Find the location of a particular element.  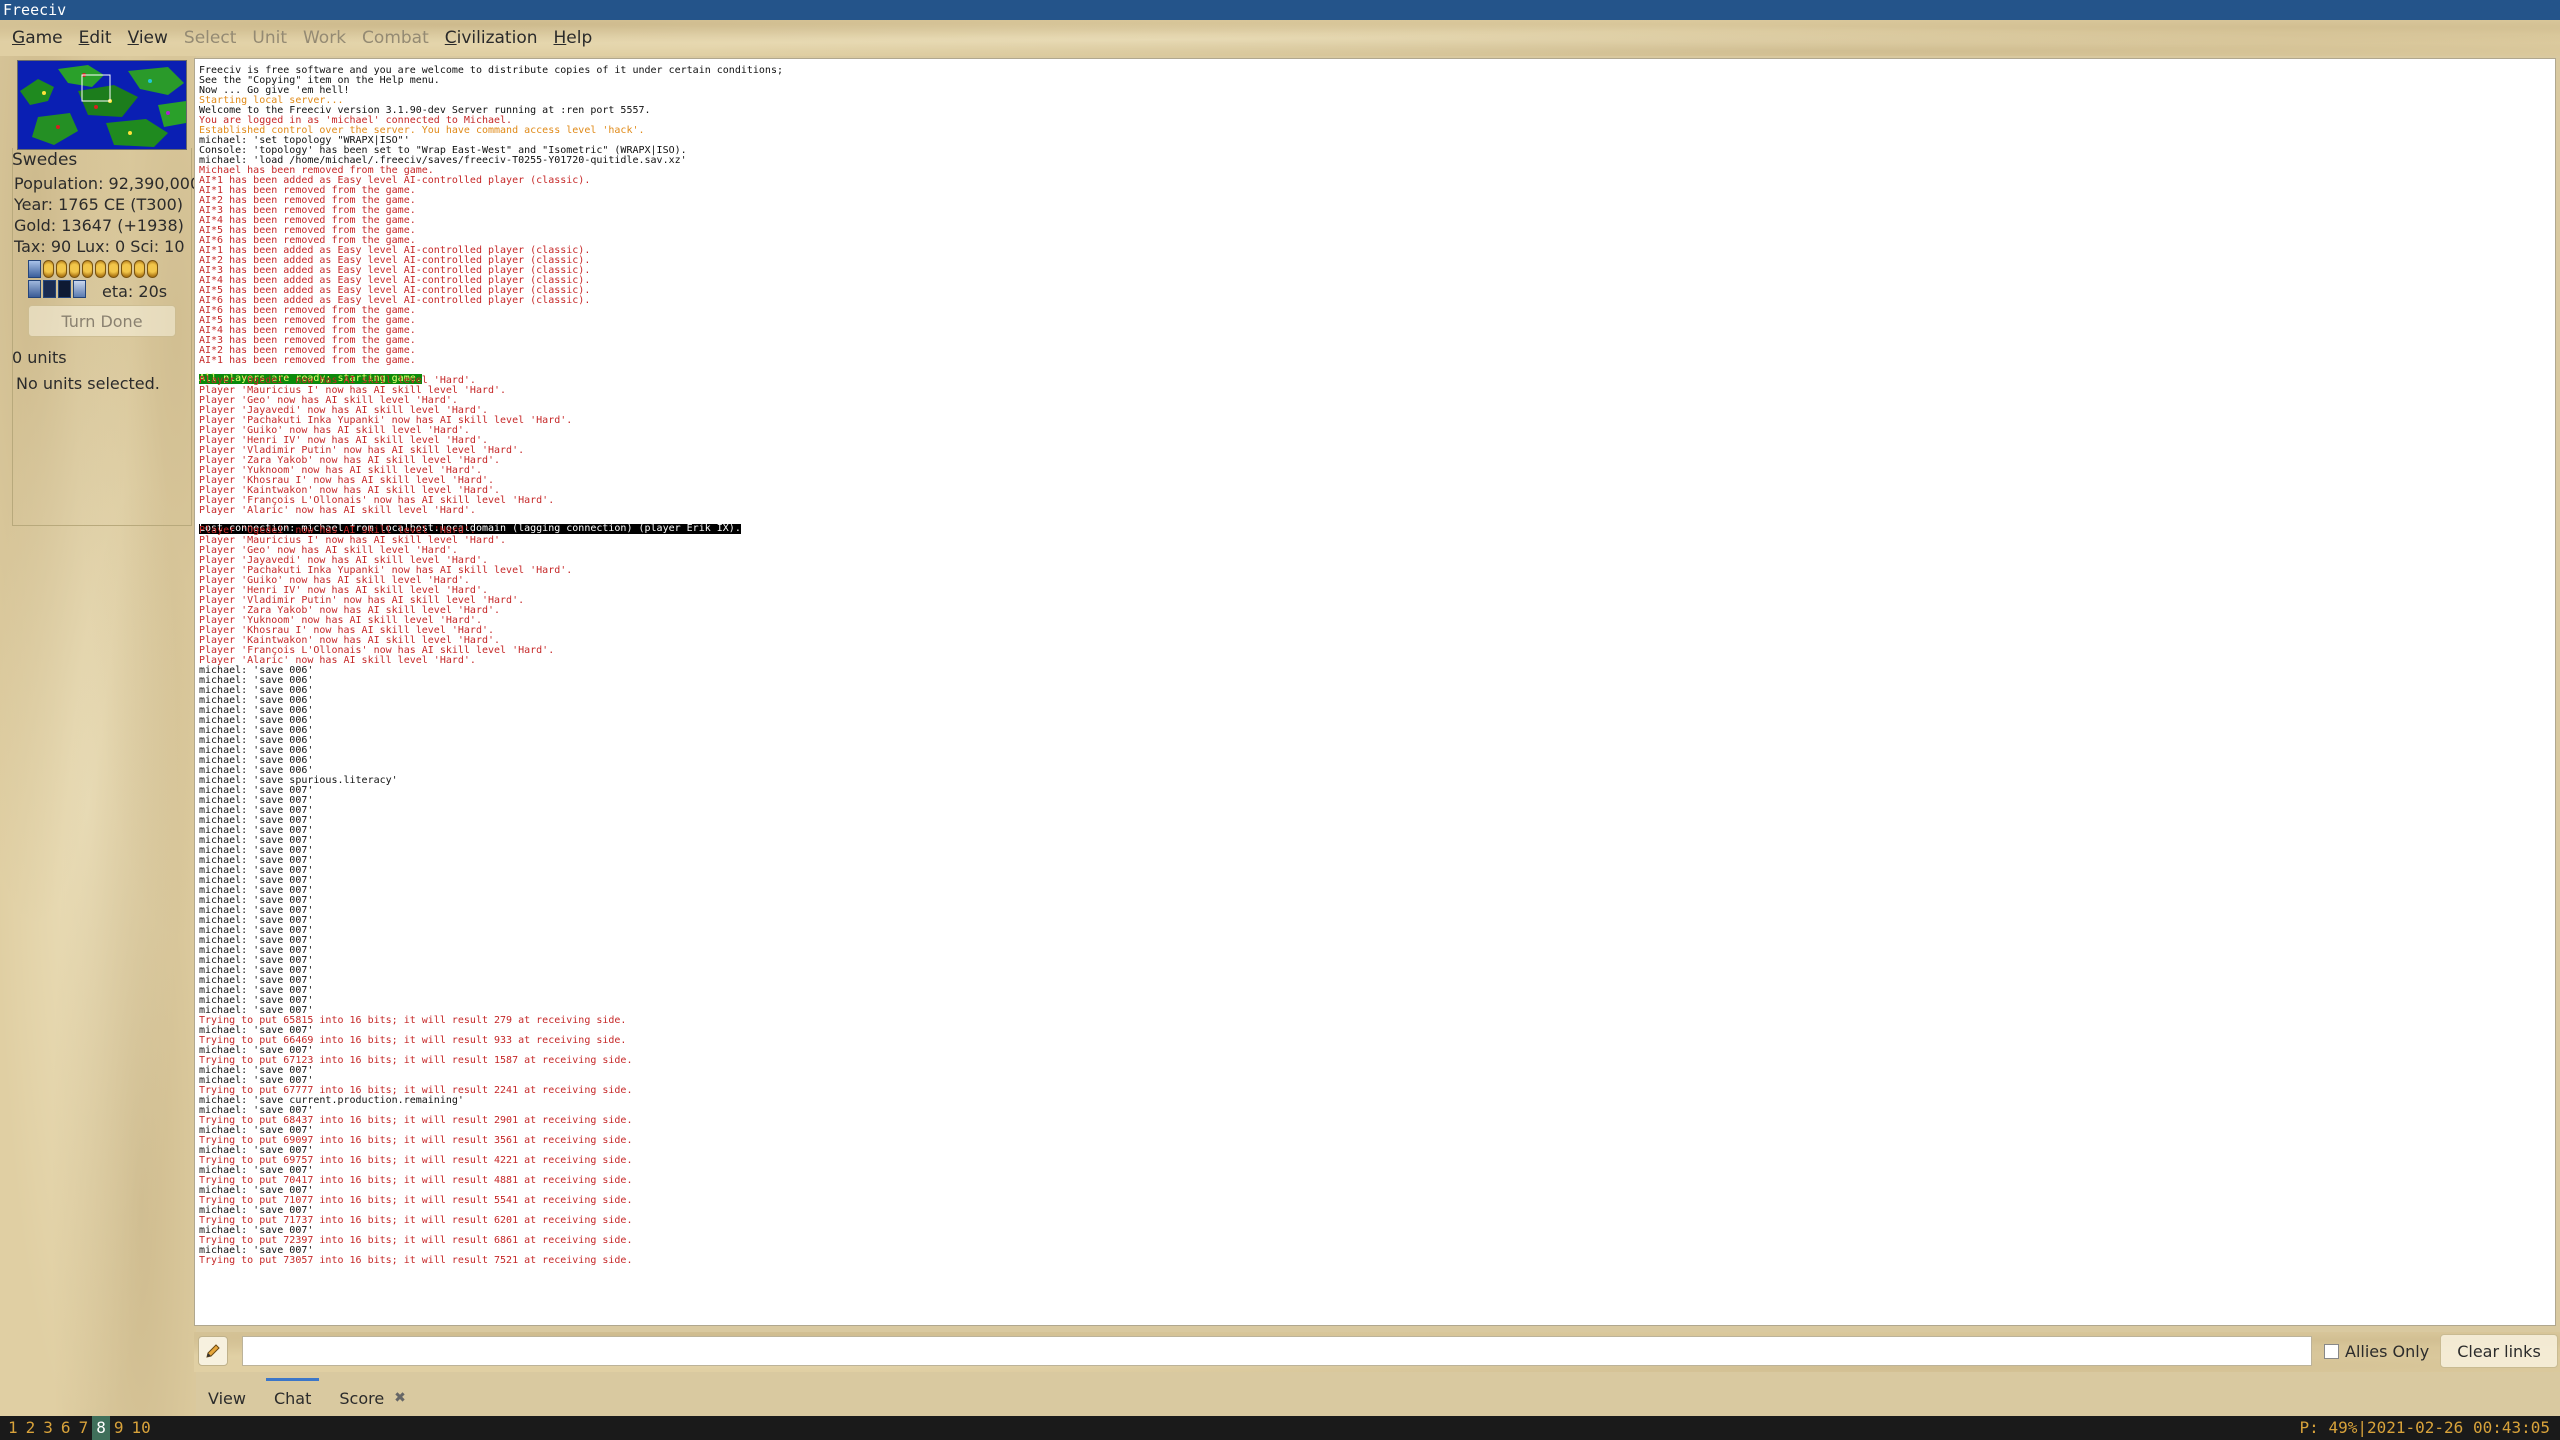

workspace-3: 3 is located at coordinates (48, 1428).